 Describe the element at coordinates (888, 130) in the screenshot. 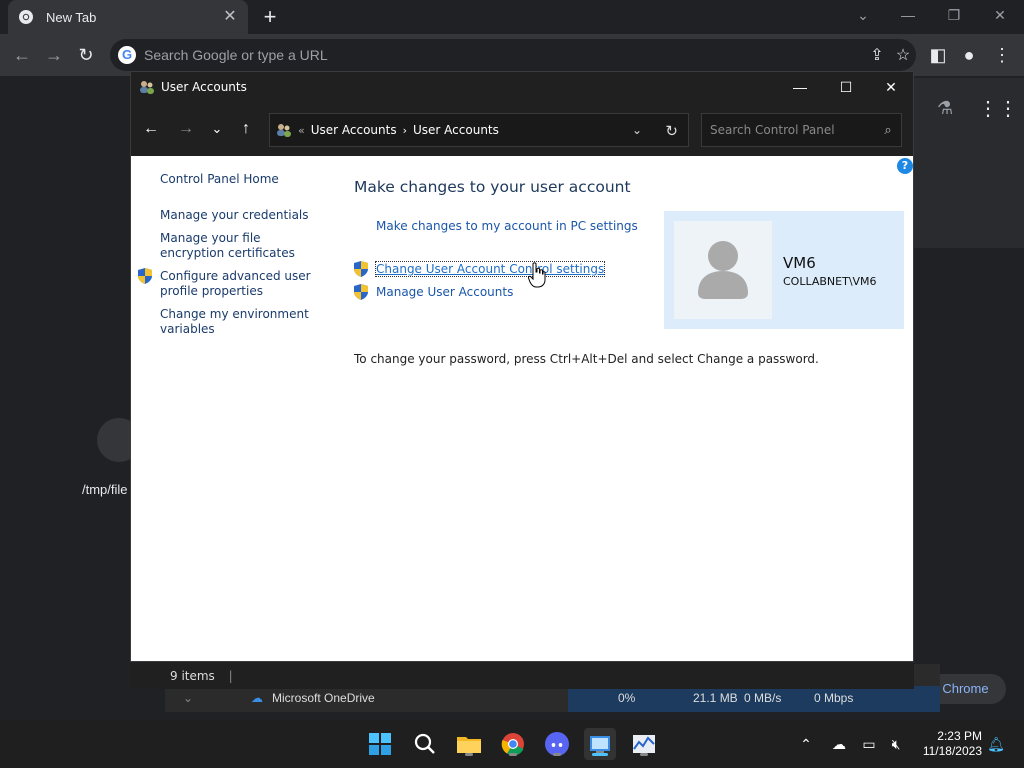

I see `search-icon: ⌕` at that location.